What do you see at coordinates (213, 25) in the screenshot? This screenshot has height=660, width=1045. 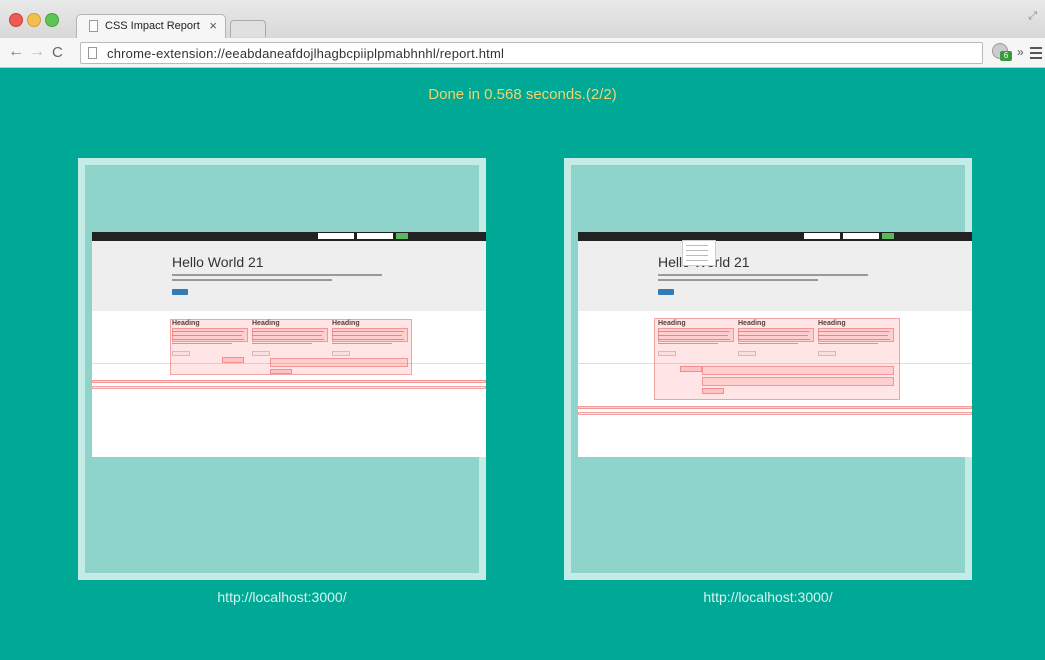 I see `tab-close-icon: ×` at bounding box center [213, 25].